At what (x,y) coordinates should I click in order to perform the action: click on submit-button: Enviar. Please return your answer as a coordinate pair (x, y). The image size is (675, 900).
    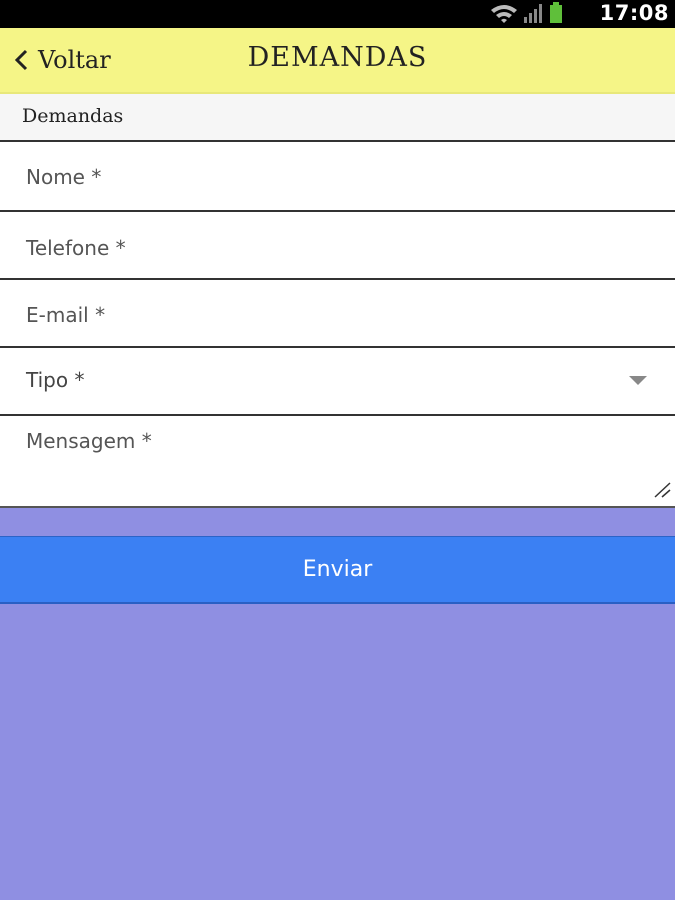
    Looking at the image, I should click on (337, 570).